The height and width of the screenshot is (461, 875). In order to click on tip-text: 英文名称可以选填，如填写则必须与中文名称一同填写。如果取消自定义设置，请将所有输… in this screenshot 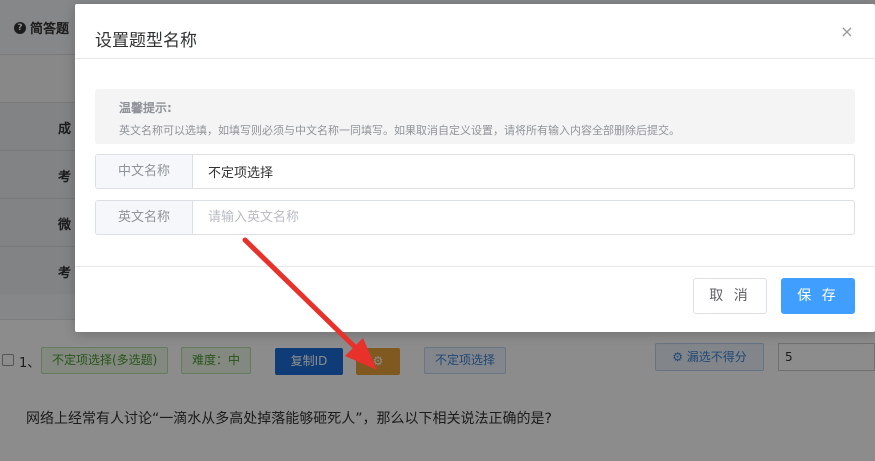, I will do `click(399, 130)`.